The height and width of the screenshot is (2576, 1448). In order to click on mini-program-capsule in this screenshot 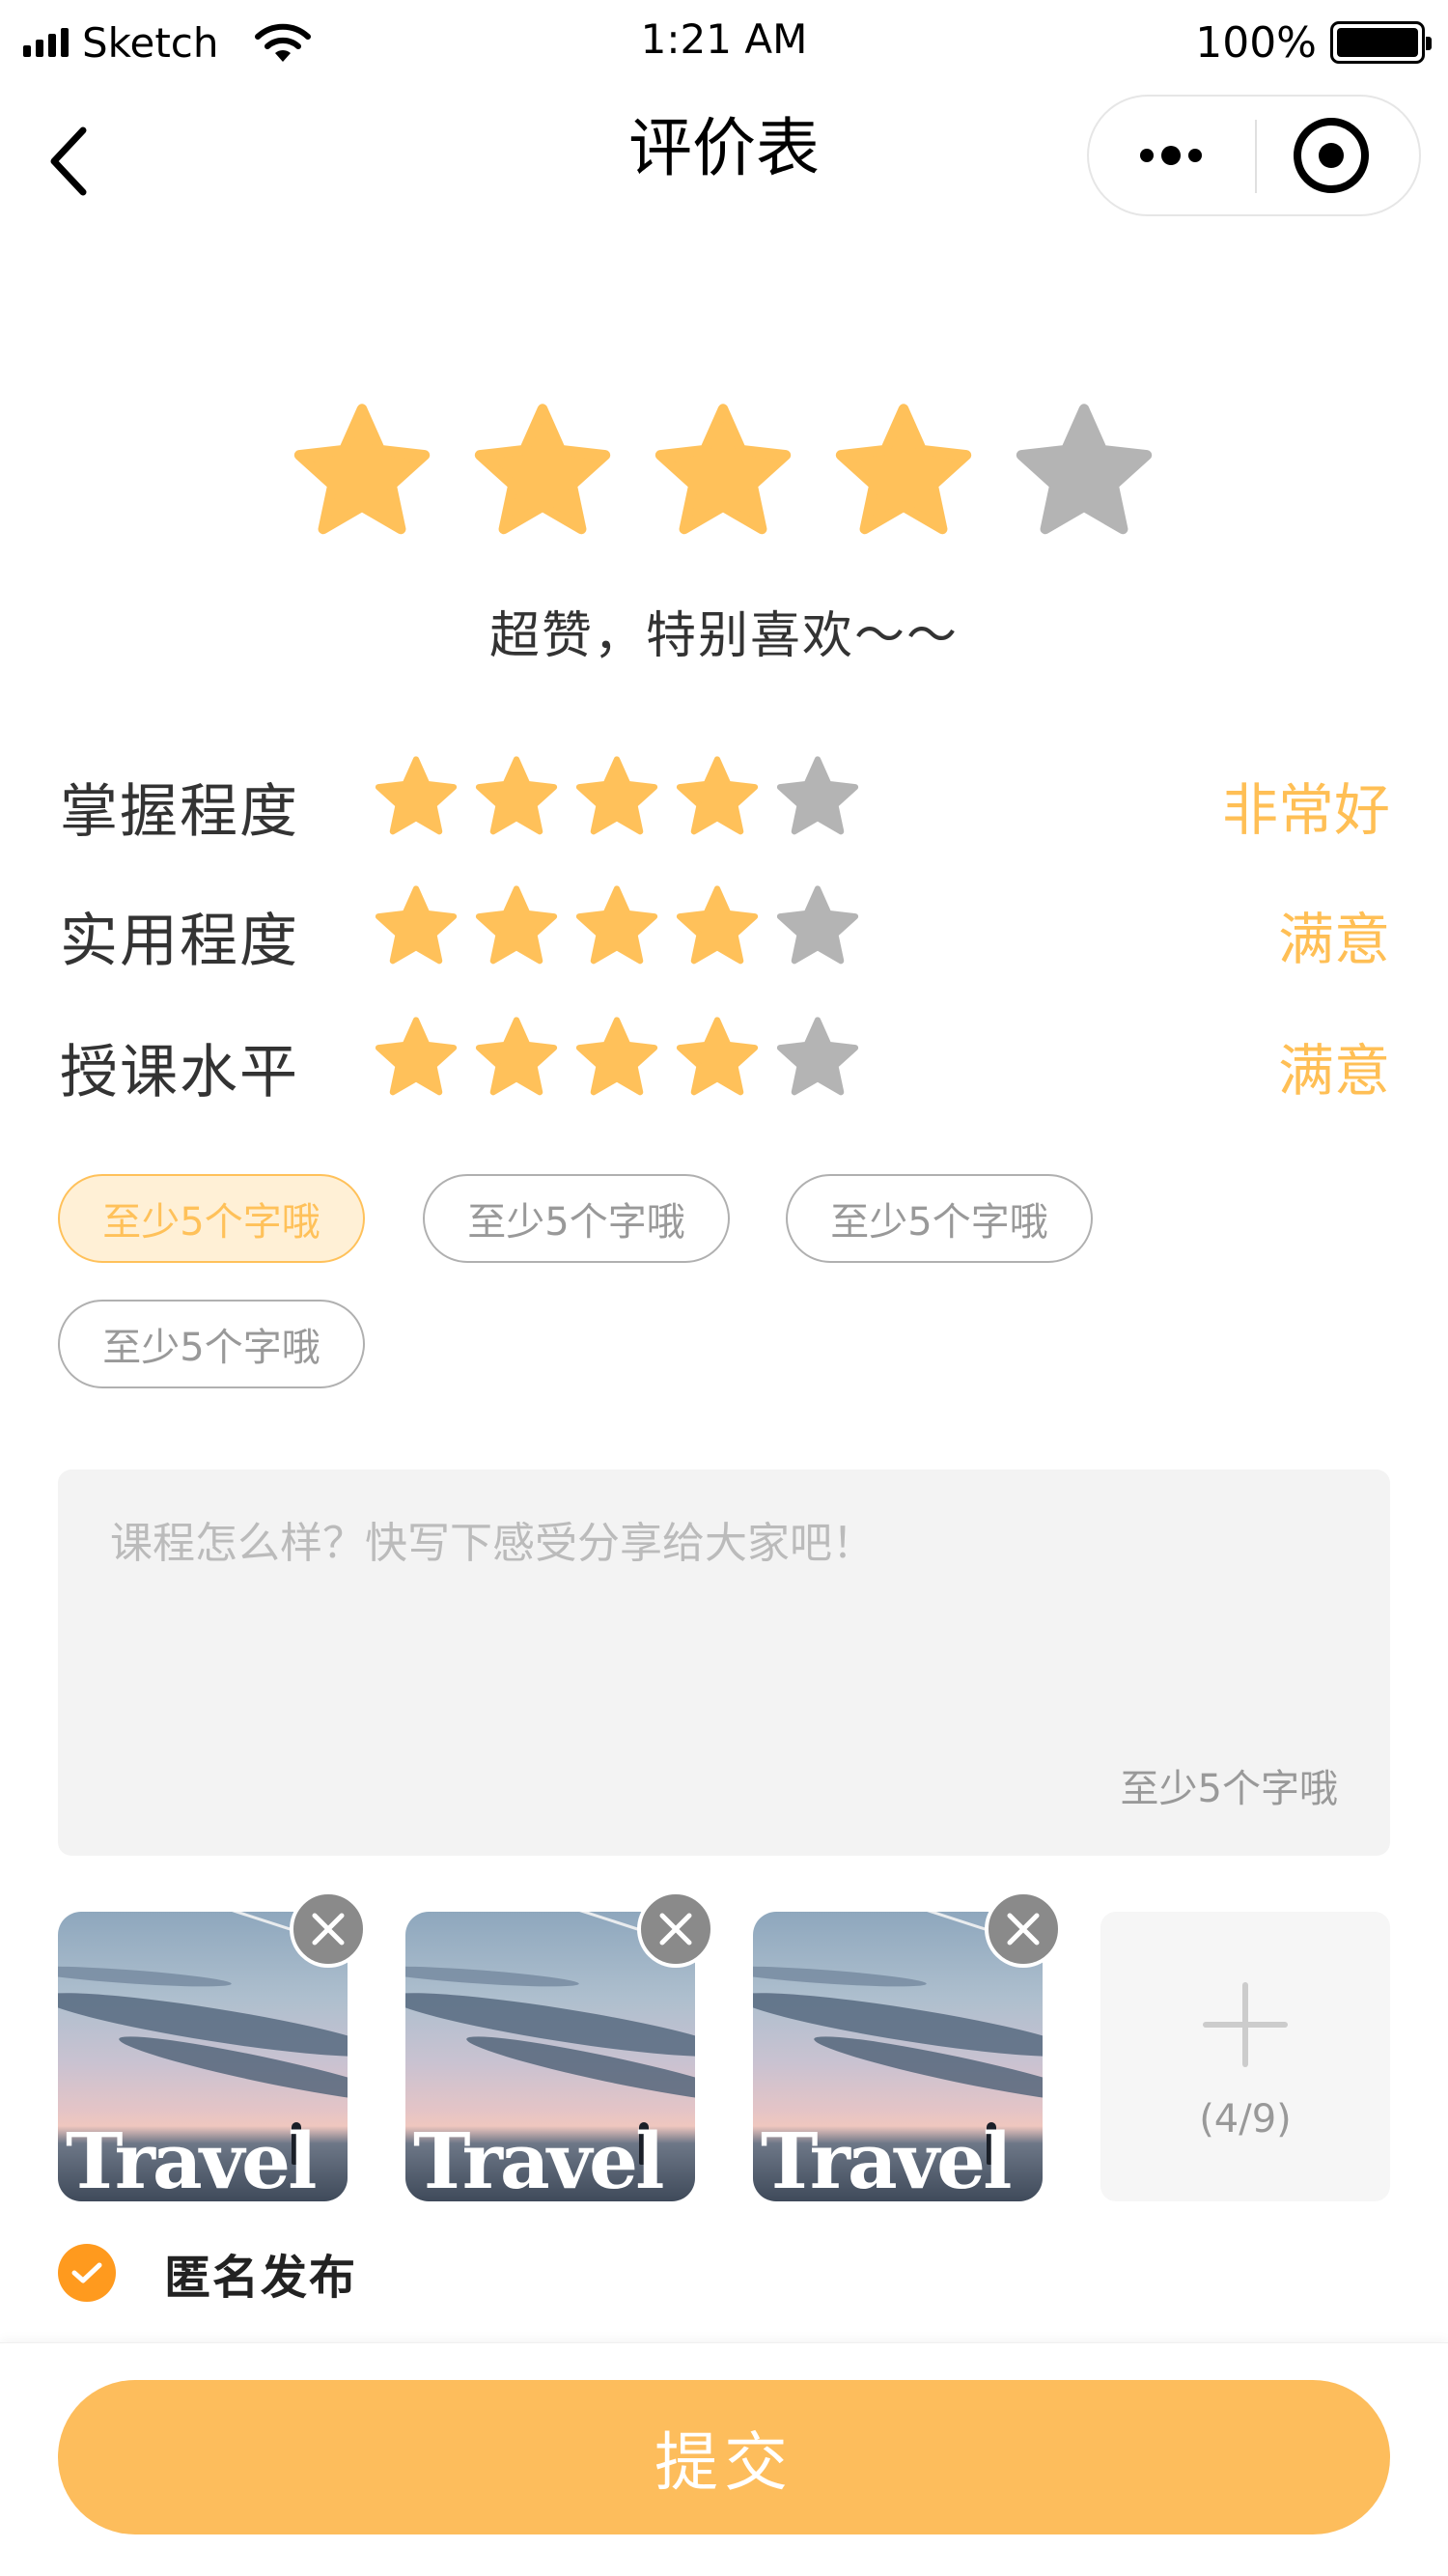, I will do `click(1254, 156)`.